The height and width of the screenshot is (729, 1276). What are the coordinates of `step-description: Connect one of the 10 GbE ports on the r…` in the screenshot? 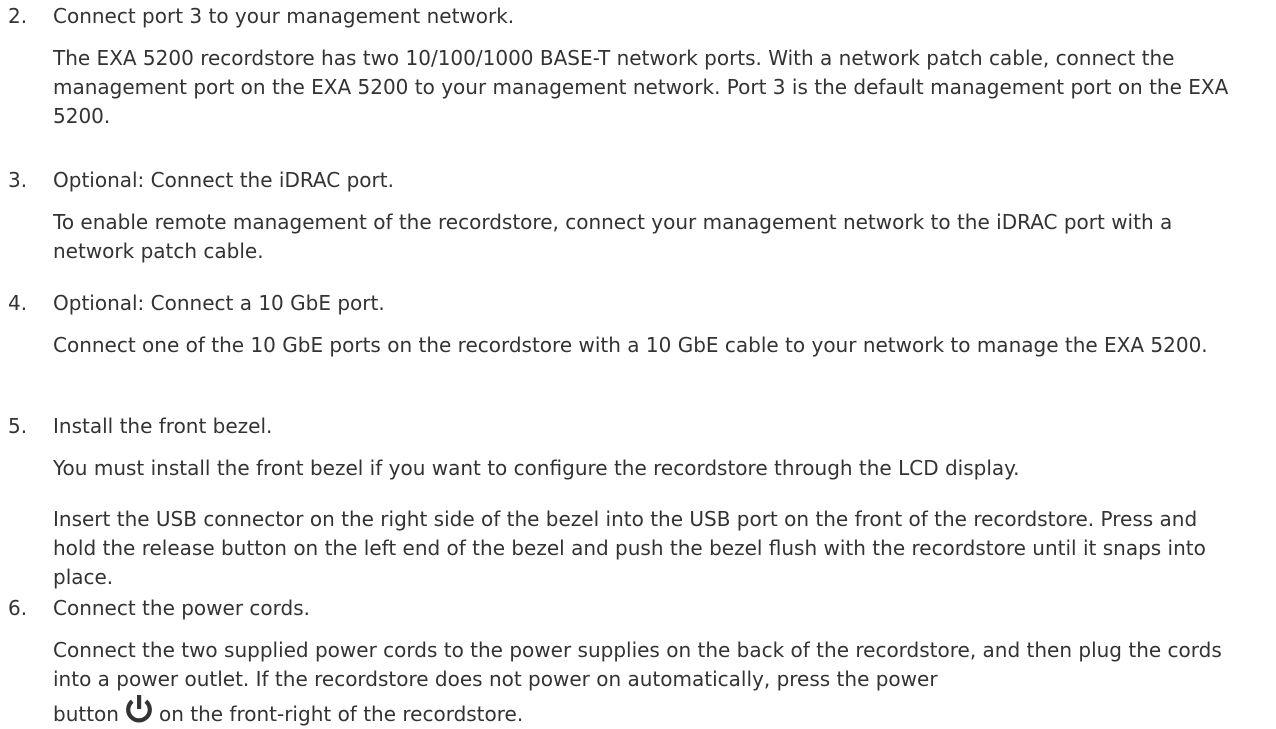 It's located at (630, 345).